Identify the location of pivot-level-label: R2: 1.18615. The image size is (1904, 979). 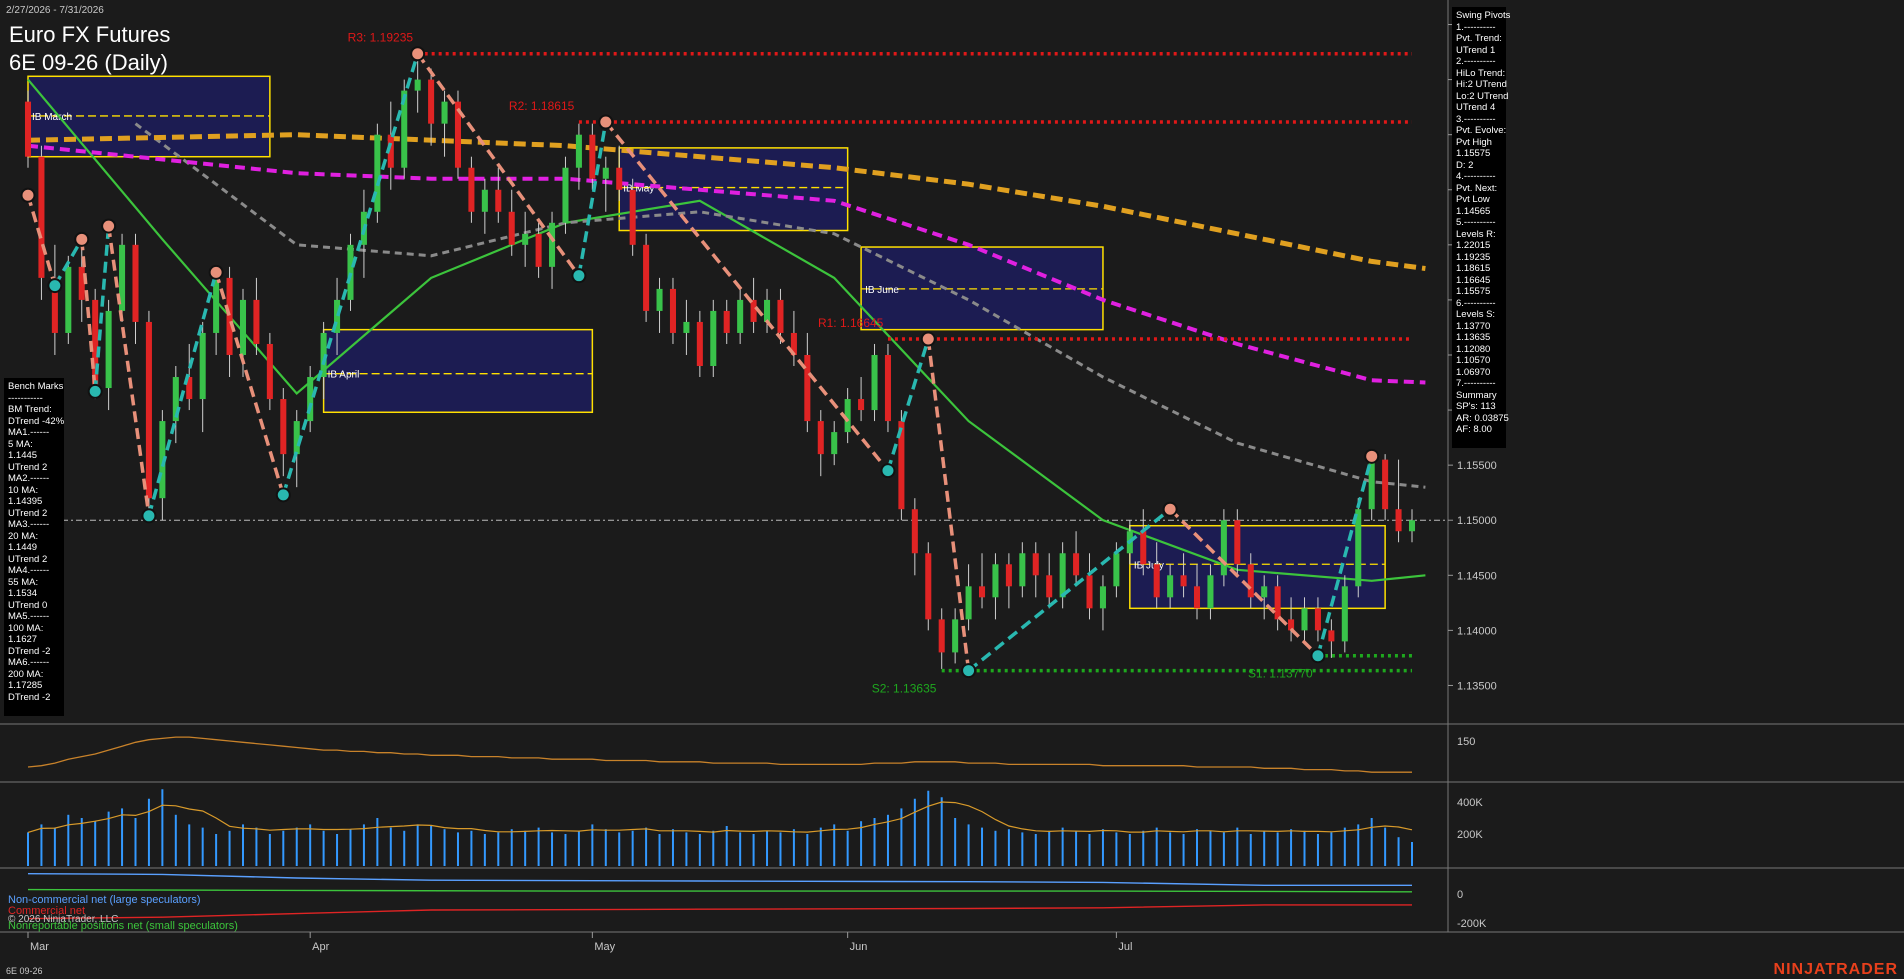
(542, 106).